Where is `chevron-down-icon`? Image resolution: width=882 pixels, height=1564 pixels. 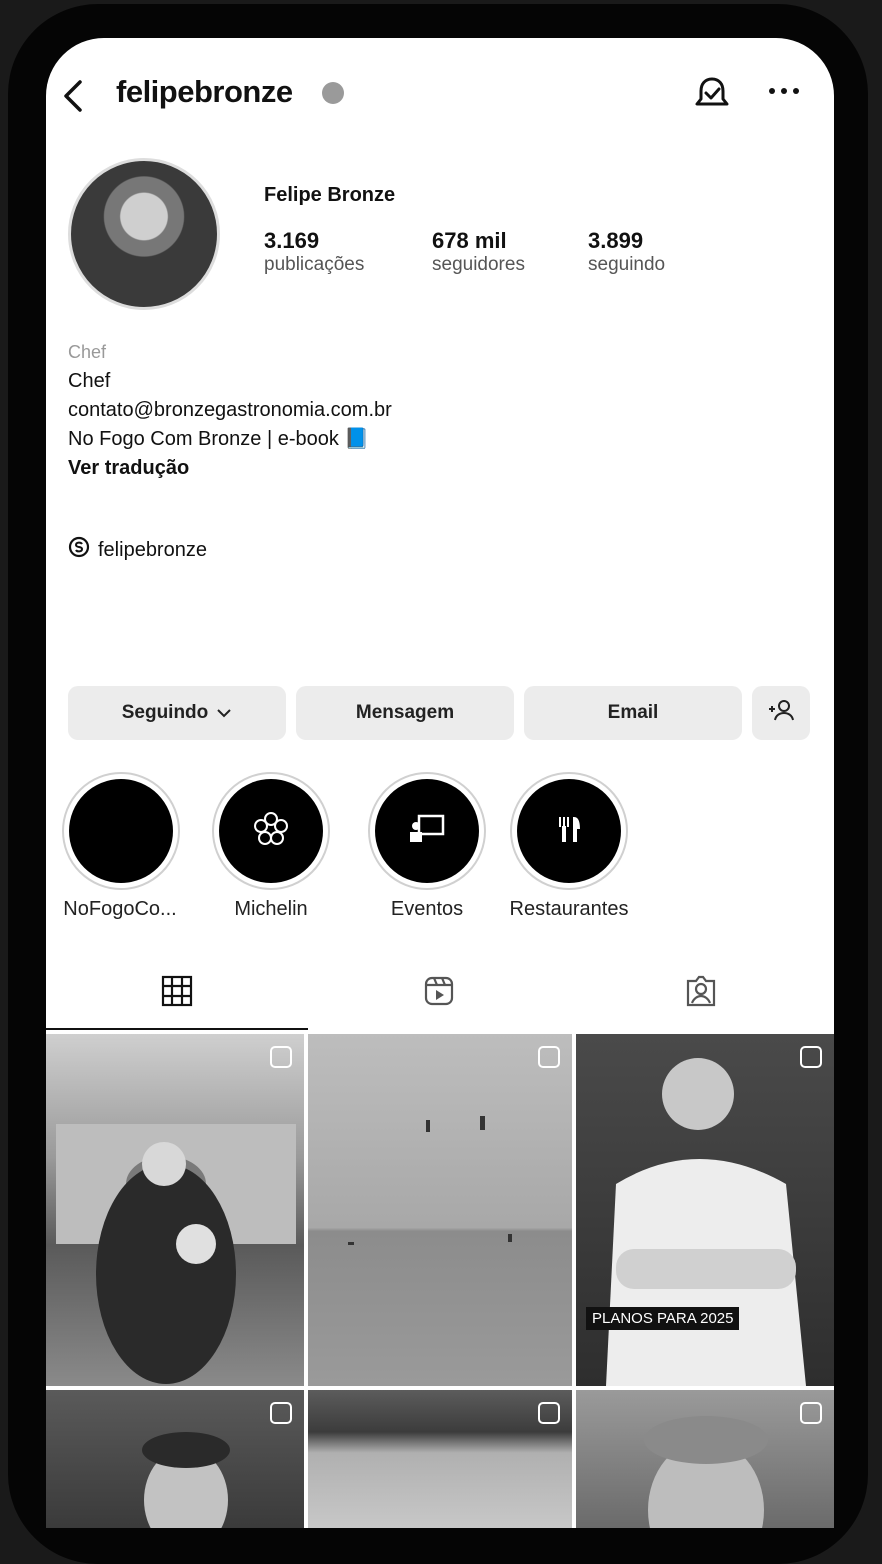
chevron-down-icon is located at coordinates (224, 713).